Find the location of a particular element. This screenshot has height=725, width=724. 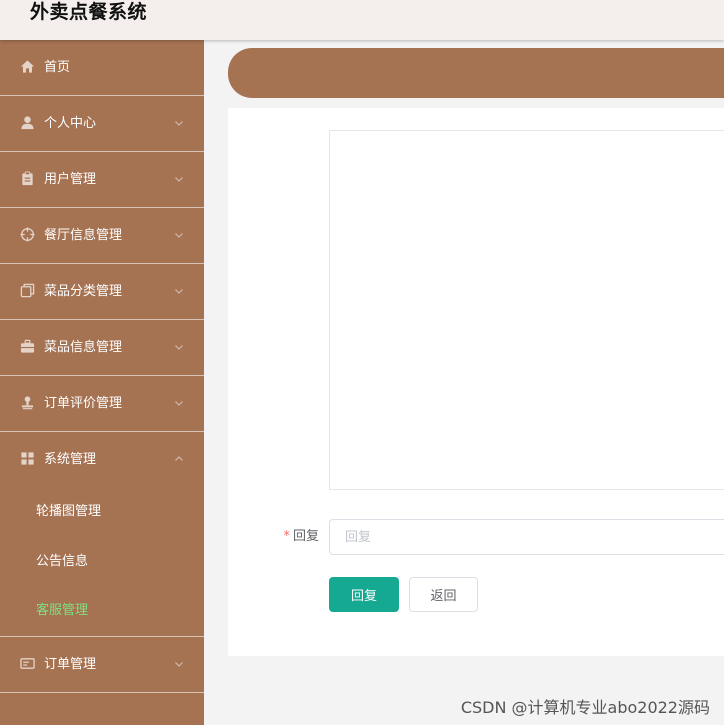

sidebar-item-home: 首页 is located at coordinates (102, 68).